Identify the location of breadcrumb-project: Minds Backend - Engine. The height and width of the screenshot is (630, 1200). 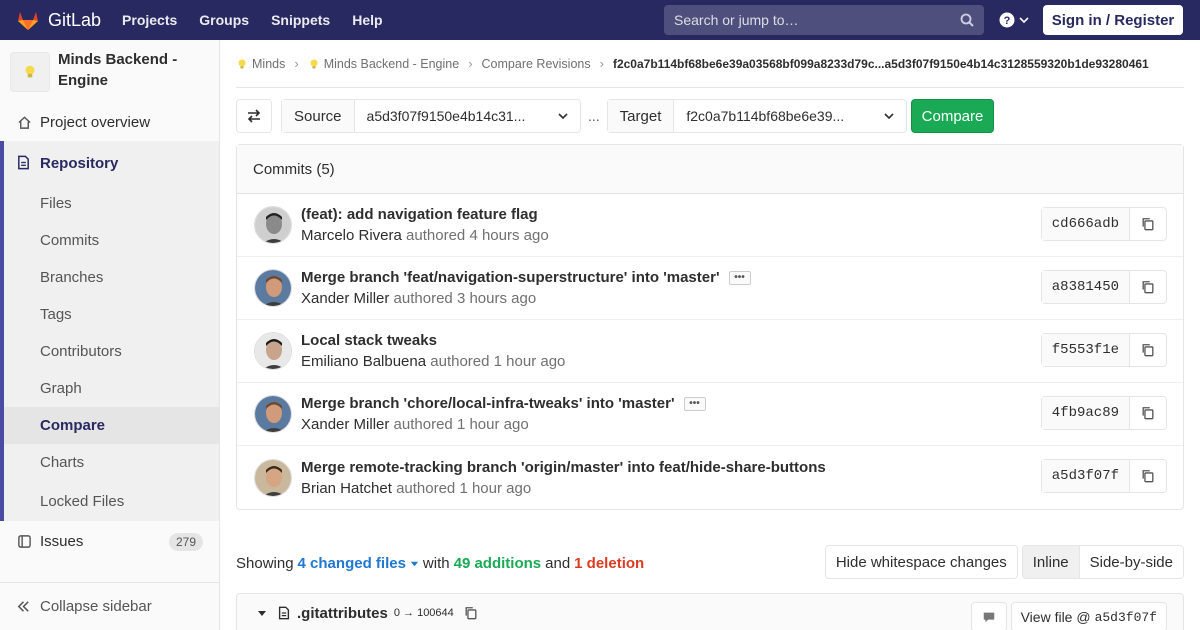
(384, 63).